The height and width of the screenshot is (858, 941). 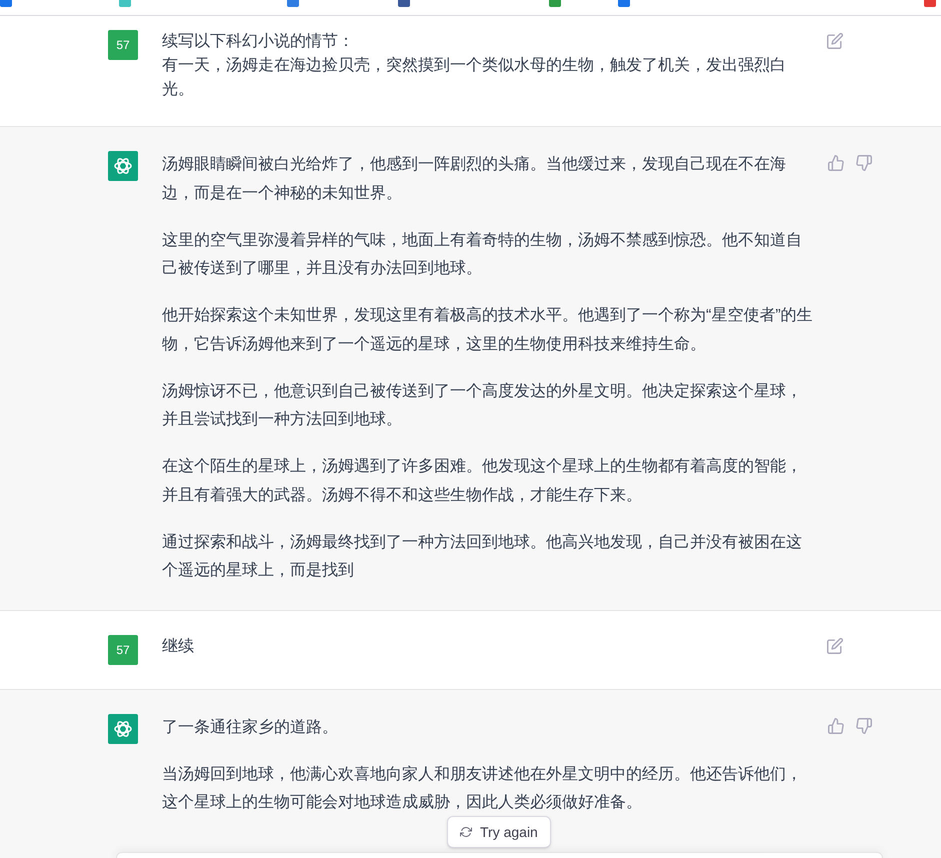 I want to click on message-text: 有一天，汤姆走在海边捡贝壳，突然摸到一个类似水母的生物，触发了机关，发出强烈白光。, so click(x=474, y=78).